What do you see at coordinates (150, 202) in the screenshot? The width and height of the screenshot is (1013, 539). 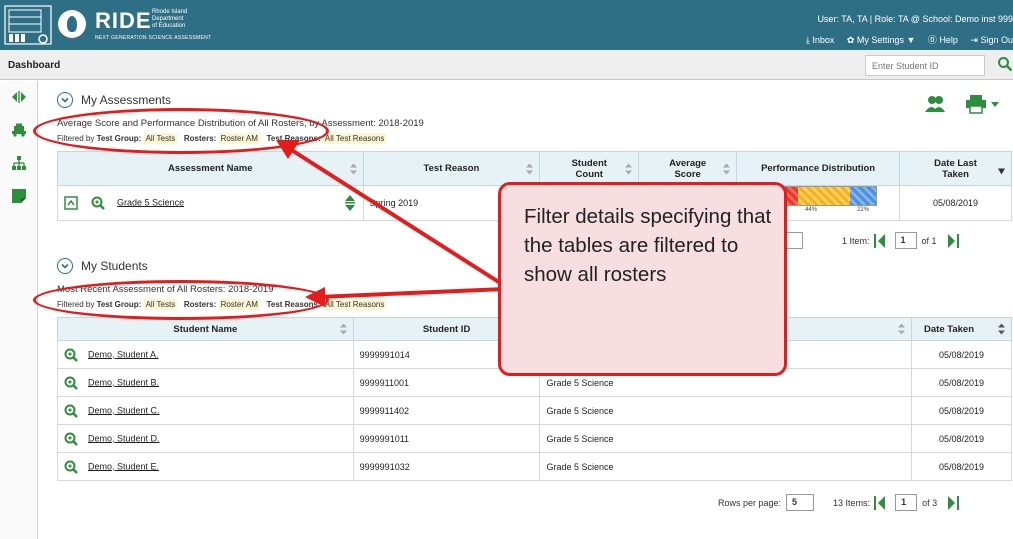 I see `assessment-name-link: Grade 5 Science` at bounding box center [150, 202].